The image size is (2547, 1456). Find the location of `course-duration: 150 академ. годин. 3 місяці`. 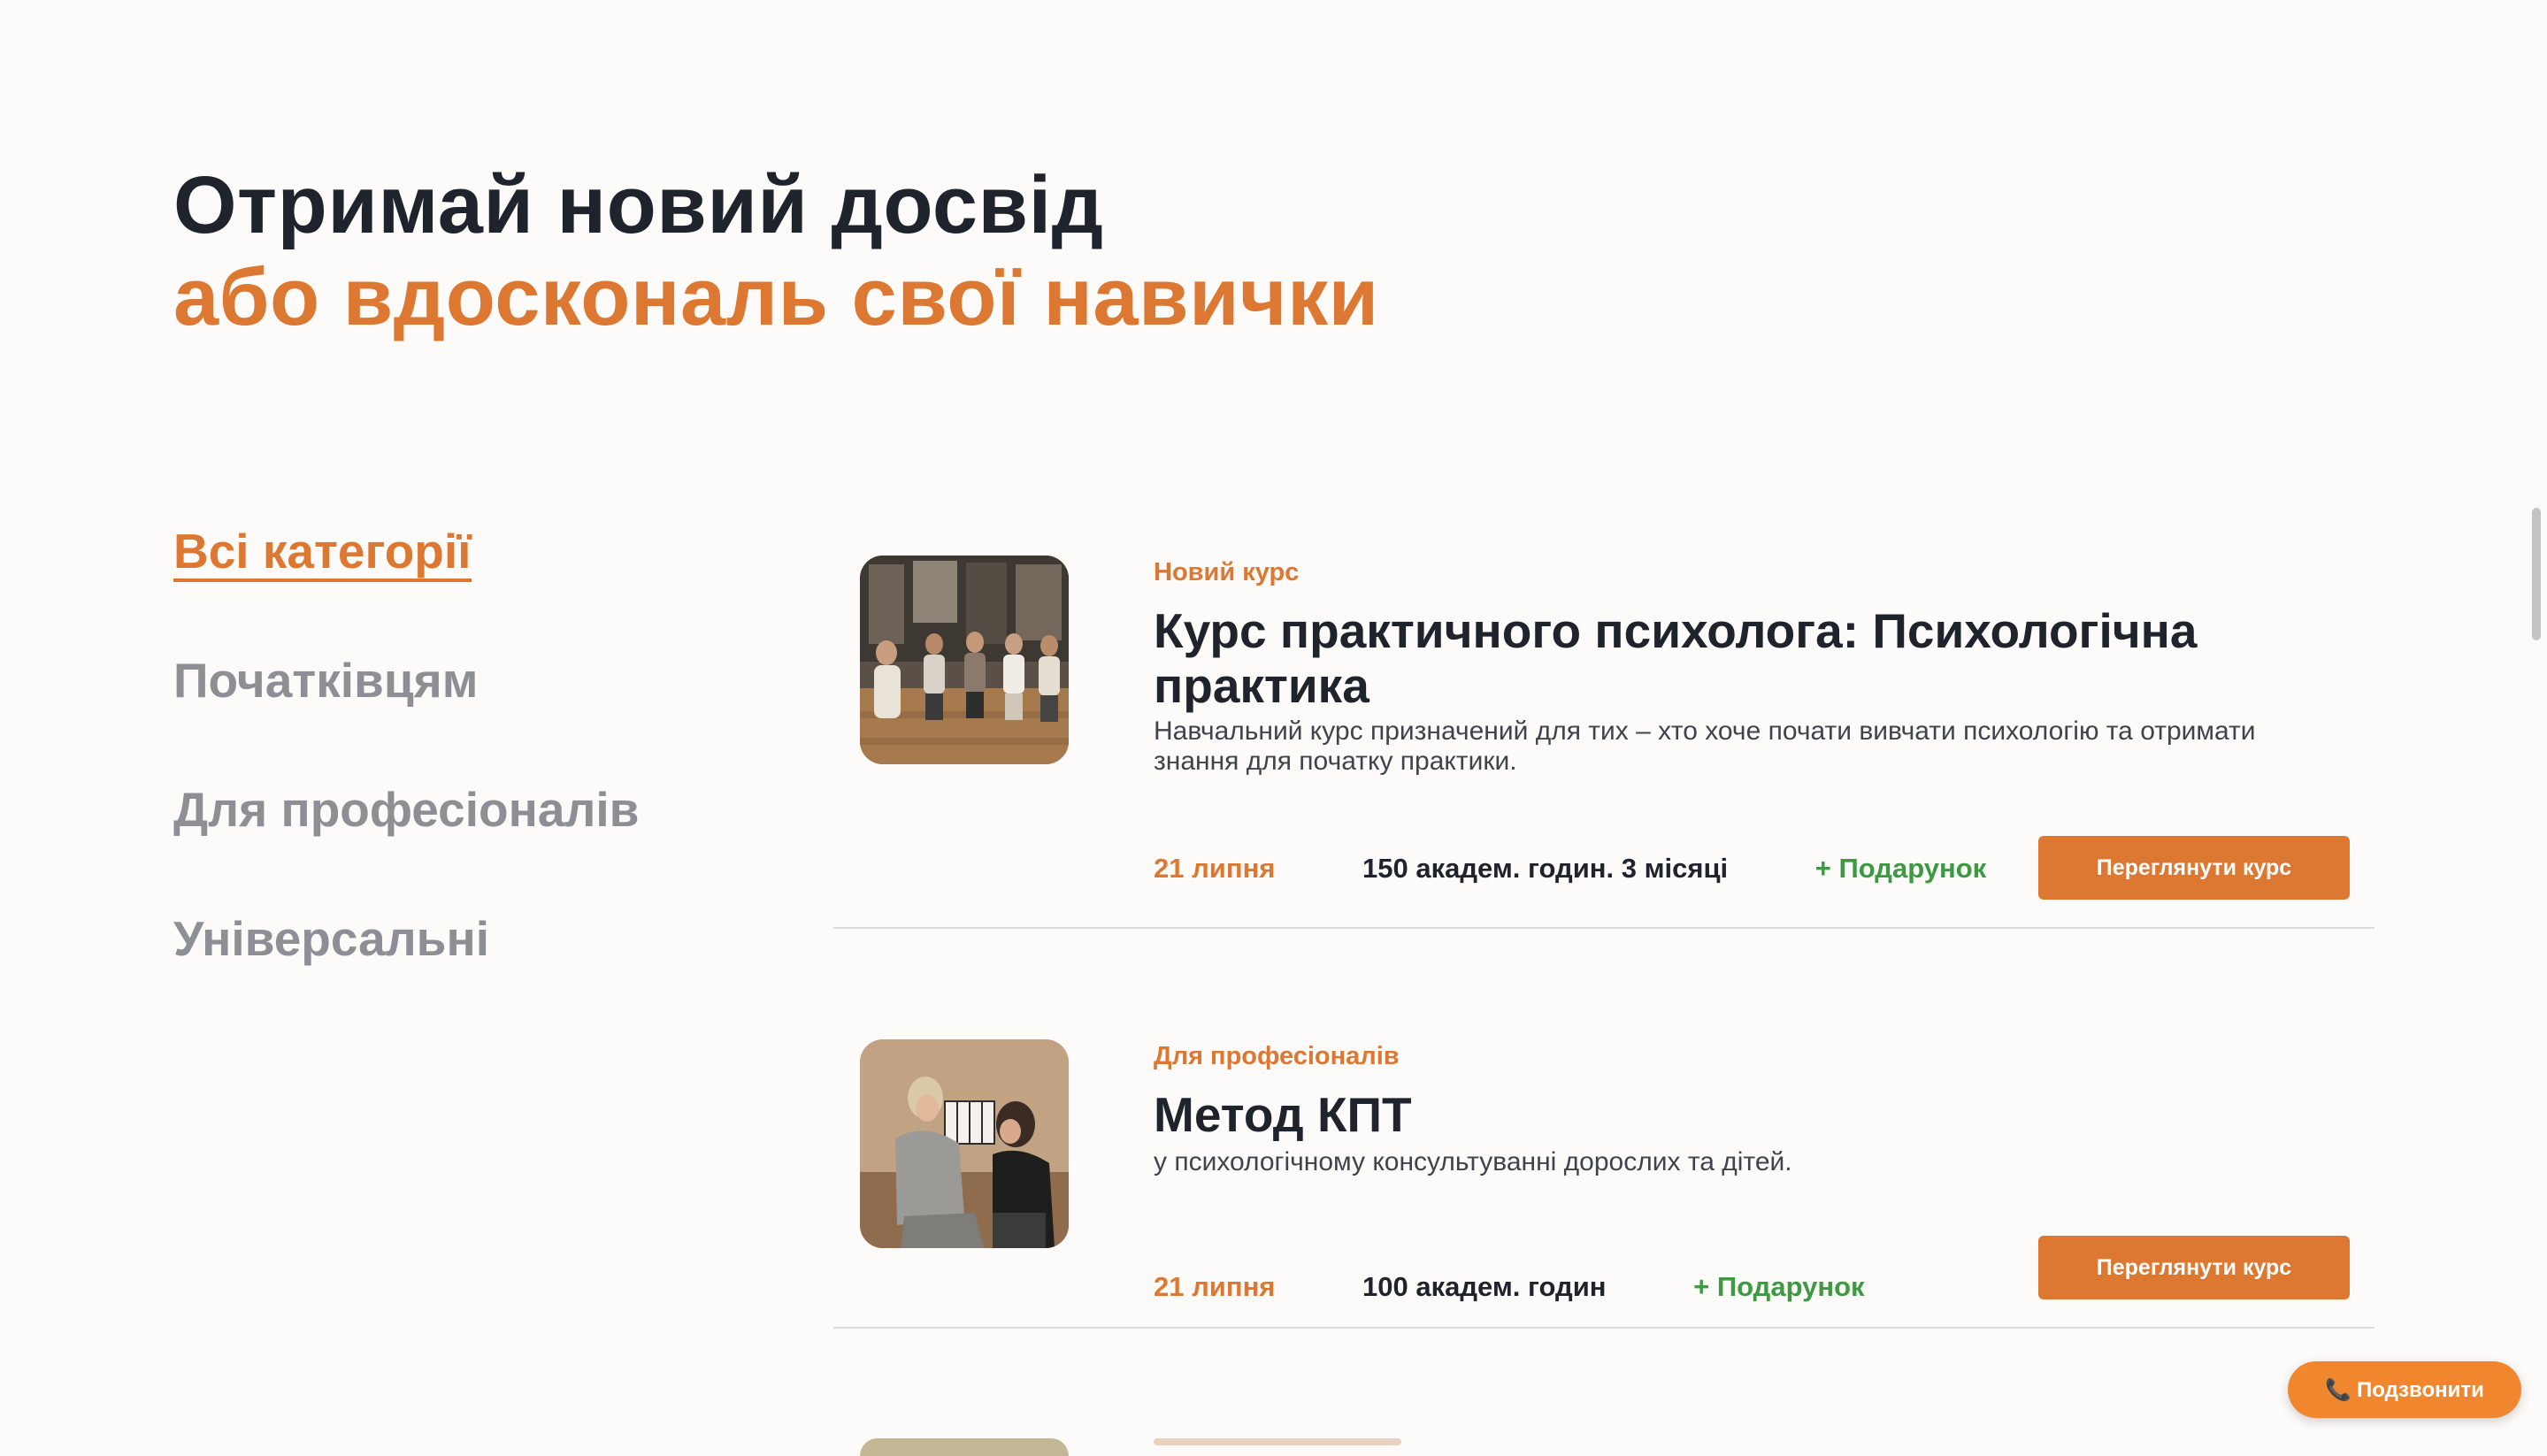

course-duration: 150 академ. годин. 3 місяці is located at coordinates (1545, 868).